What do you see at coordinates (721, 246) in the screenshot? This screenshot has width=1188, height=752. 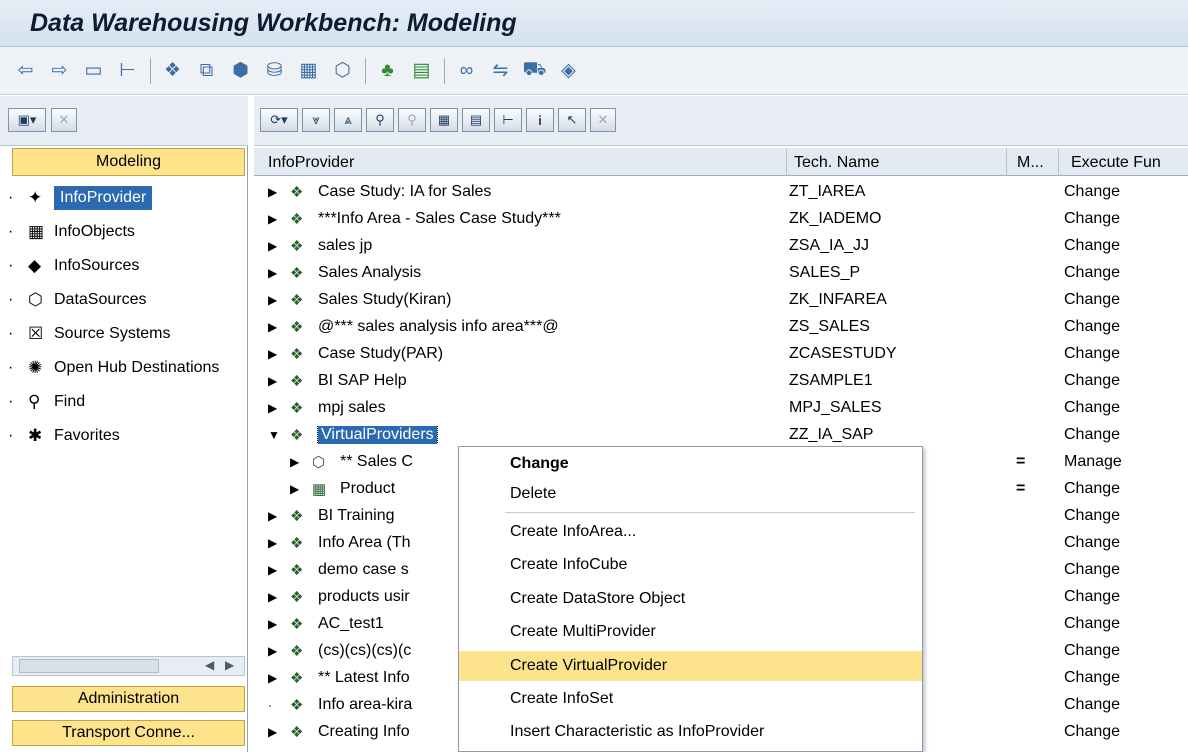 I see `tree-row: ▶ ❖ sales jp ZSA_IA_JJ Change` at bounding box center [721, 246].